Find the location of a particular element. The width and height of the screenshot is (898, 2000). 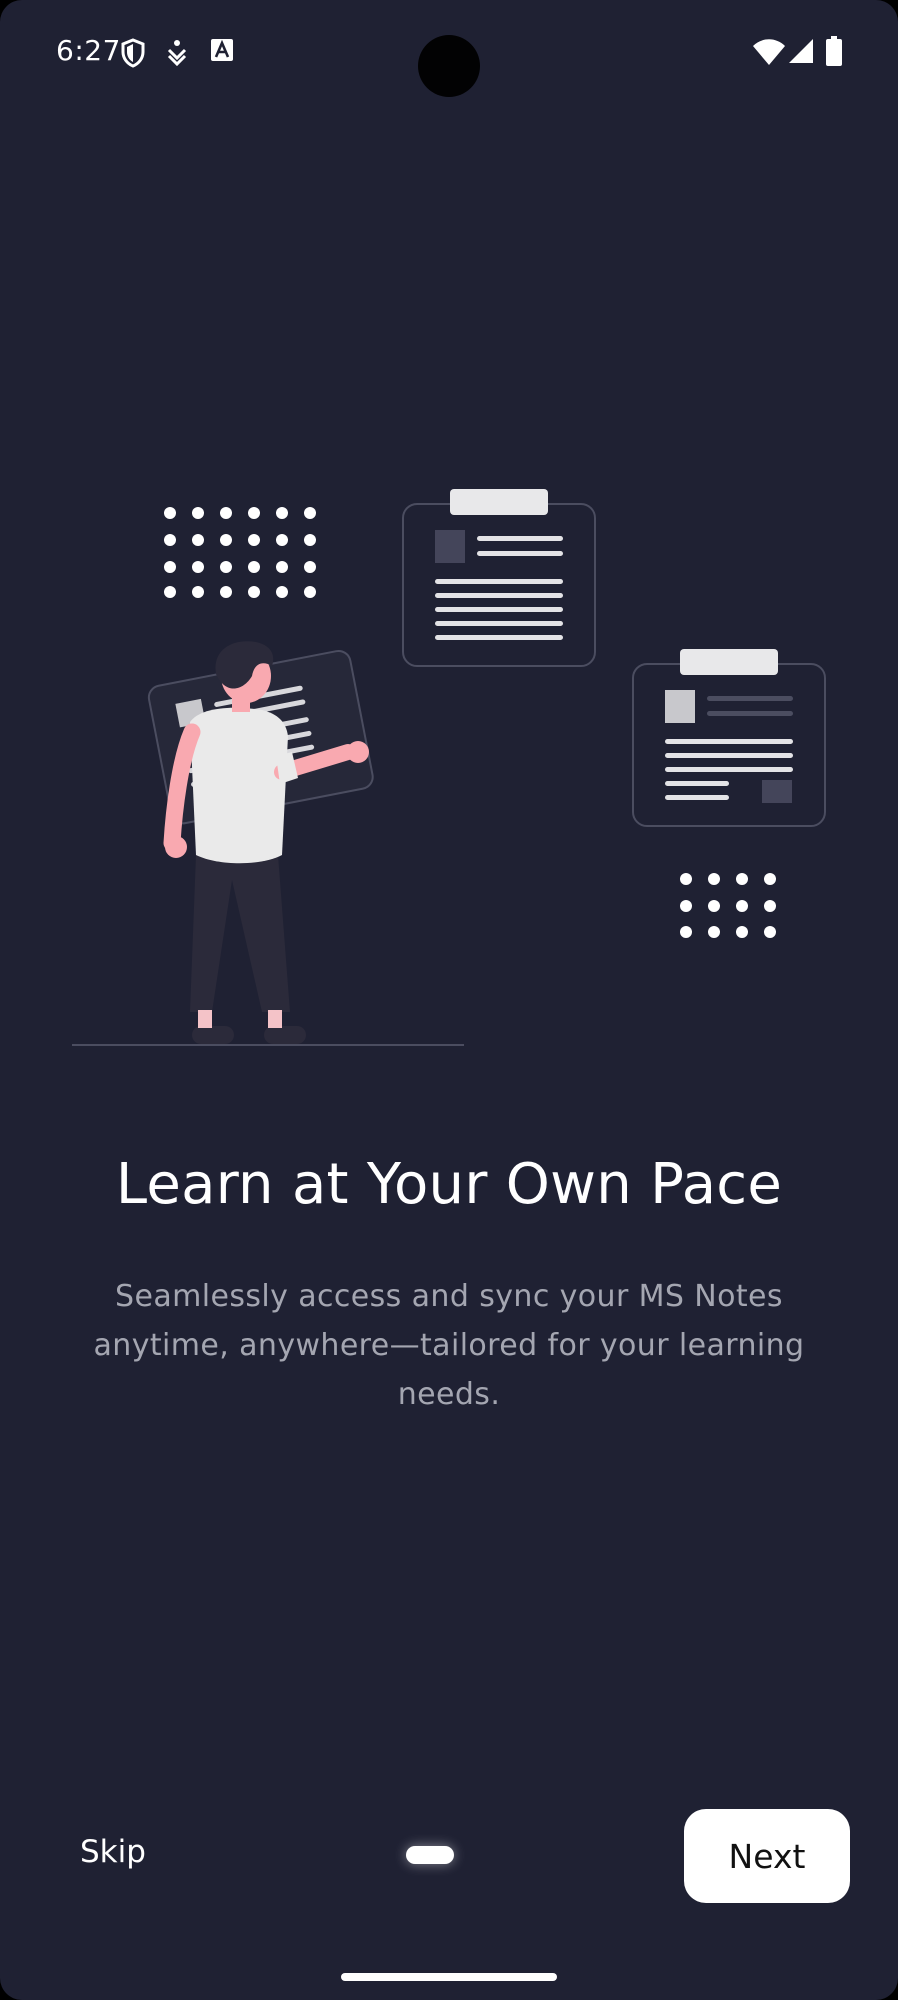

status-time: 6:27 is located at coordinates (88, 50).